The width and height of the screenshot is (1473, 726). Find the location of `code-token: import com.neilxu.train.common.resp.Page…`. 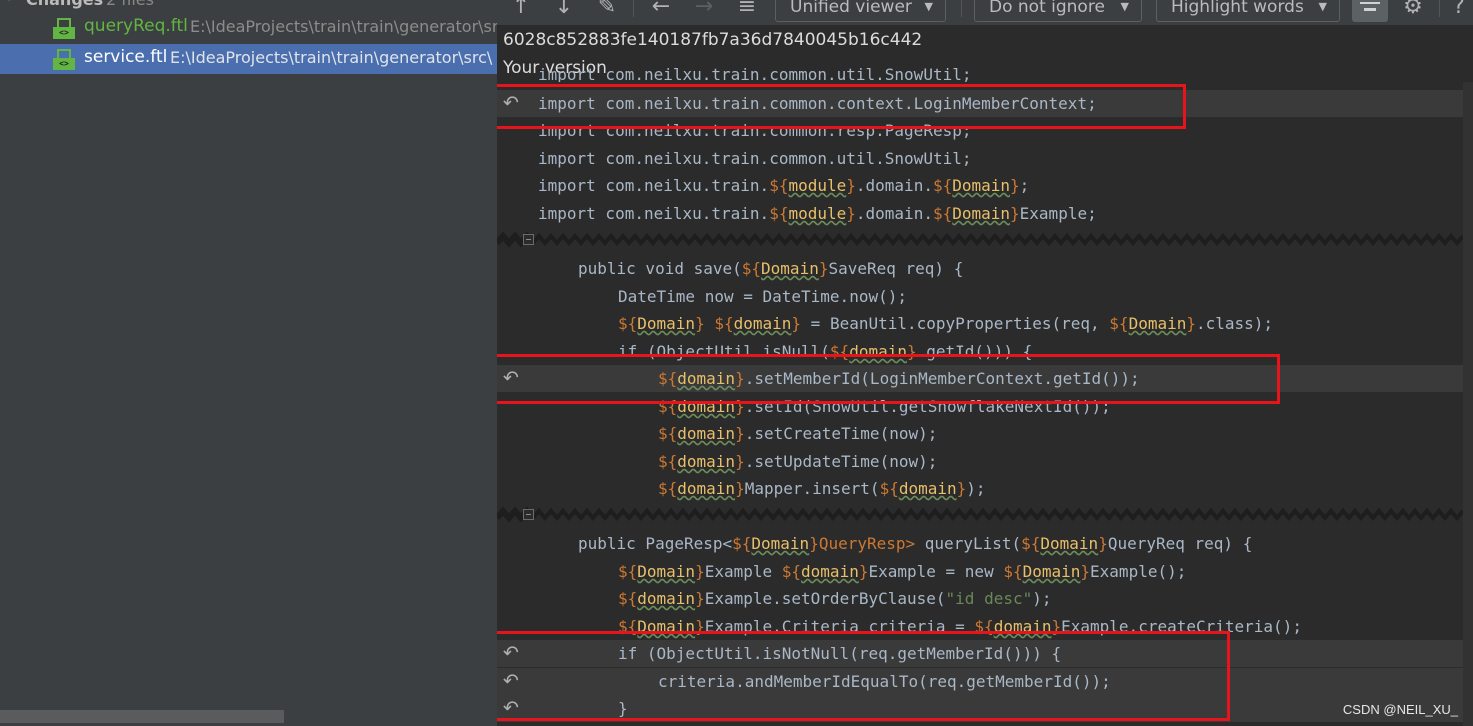

code-token: import com.neilxu.train.common.resp.Page… is located at coordinates (755, 130).